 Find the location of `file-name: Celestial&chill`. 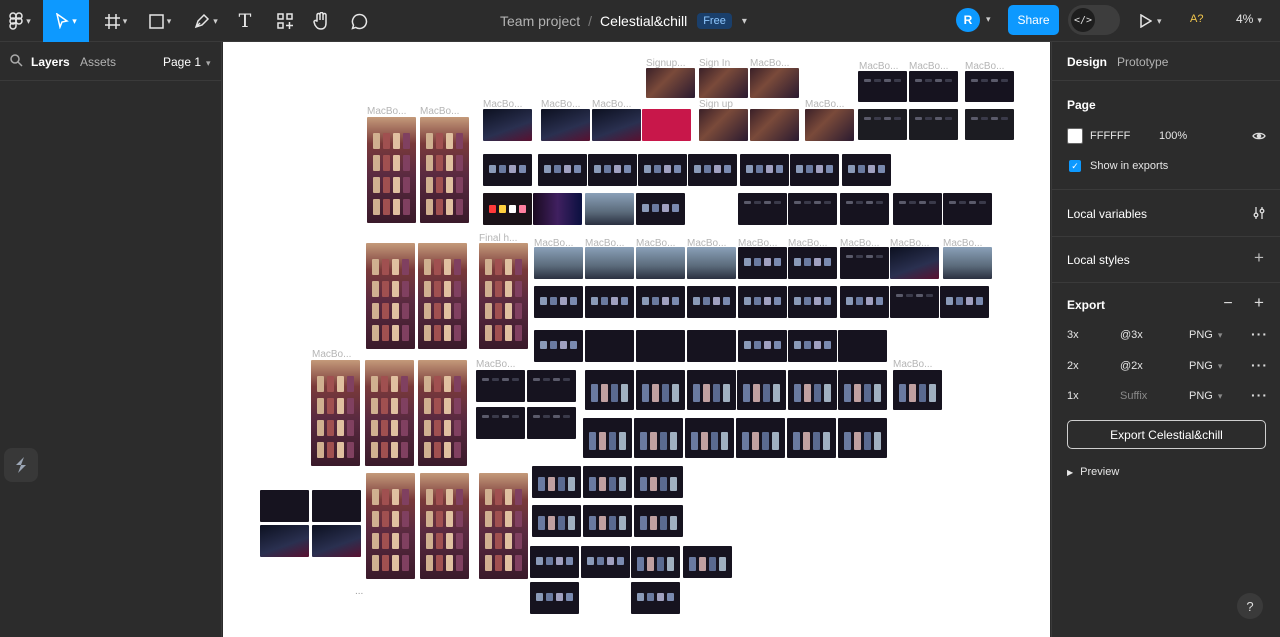

file-name: Celestial&chill is located at coordinates (643, 21).